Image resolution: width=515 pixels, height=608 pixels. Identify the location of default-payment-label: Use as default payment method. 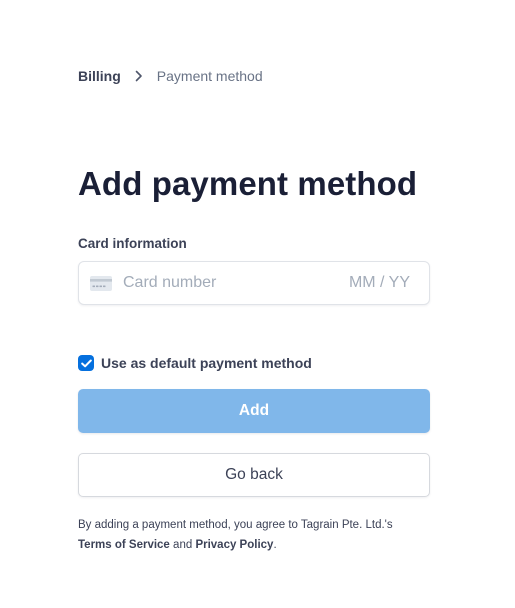
(206, 363).